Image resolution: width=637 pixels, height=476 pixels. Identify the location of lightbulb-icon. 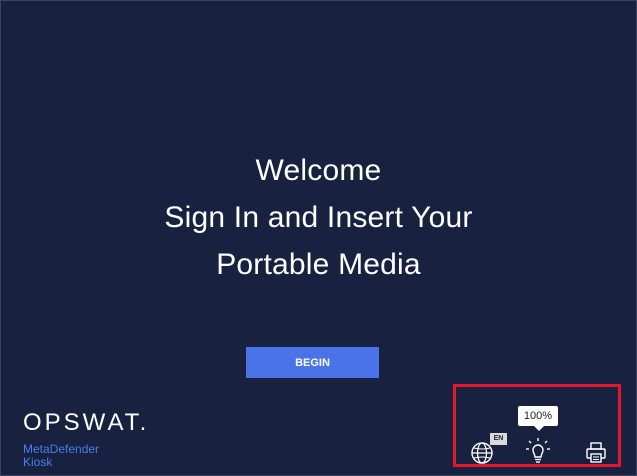
(538, 450).